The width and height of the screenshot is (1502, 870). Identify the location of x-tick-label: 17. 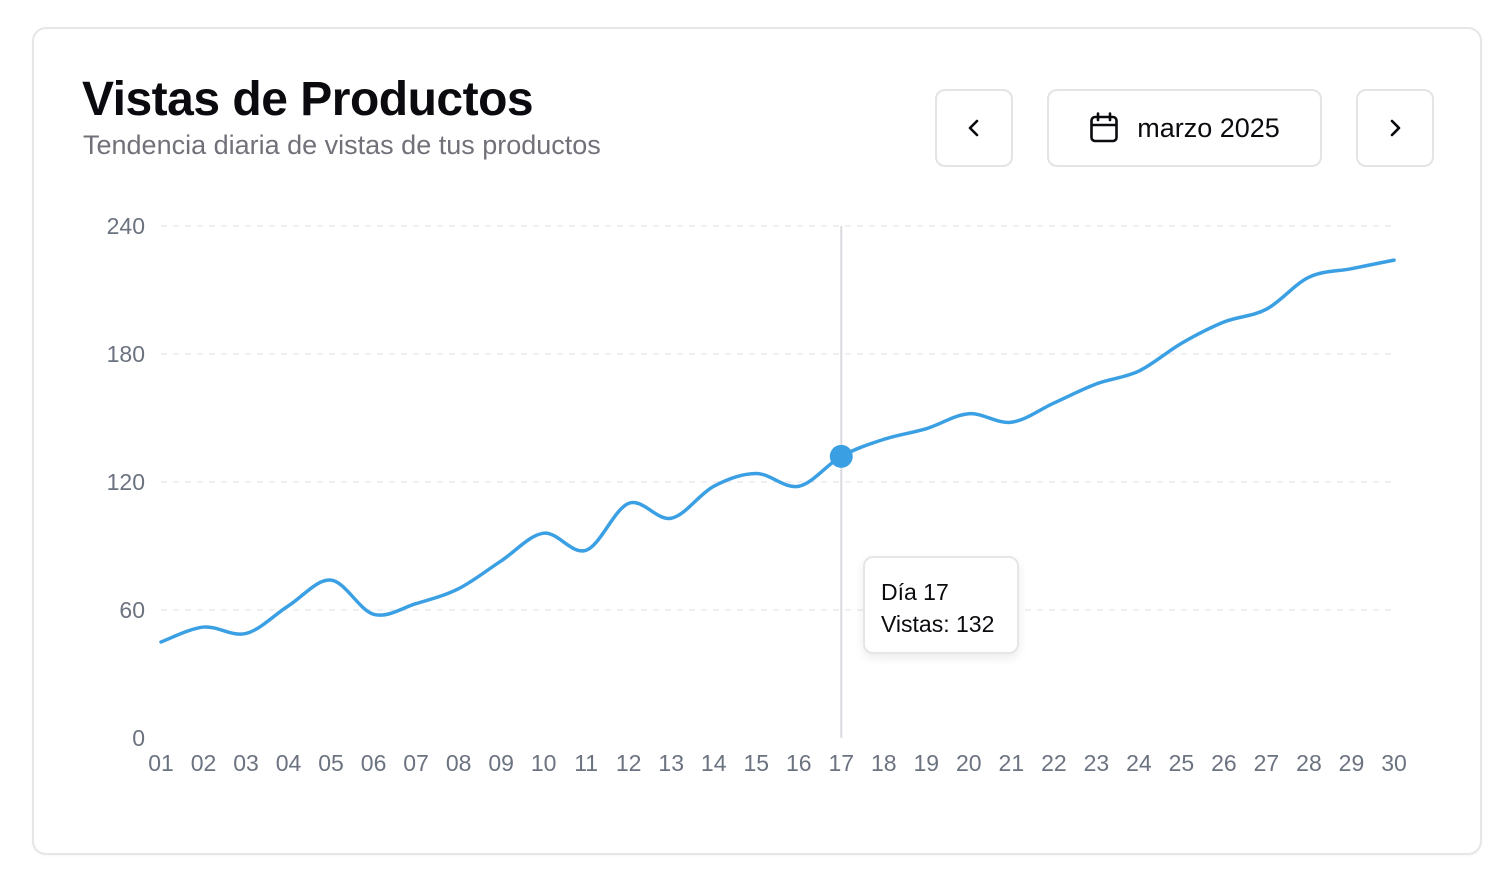
(841, 763).